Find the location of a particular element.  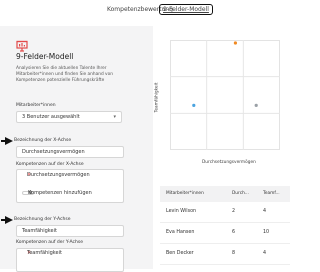

cell-y-value: 10 is located at coordinates (266, 232).